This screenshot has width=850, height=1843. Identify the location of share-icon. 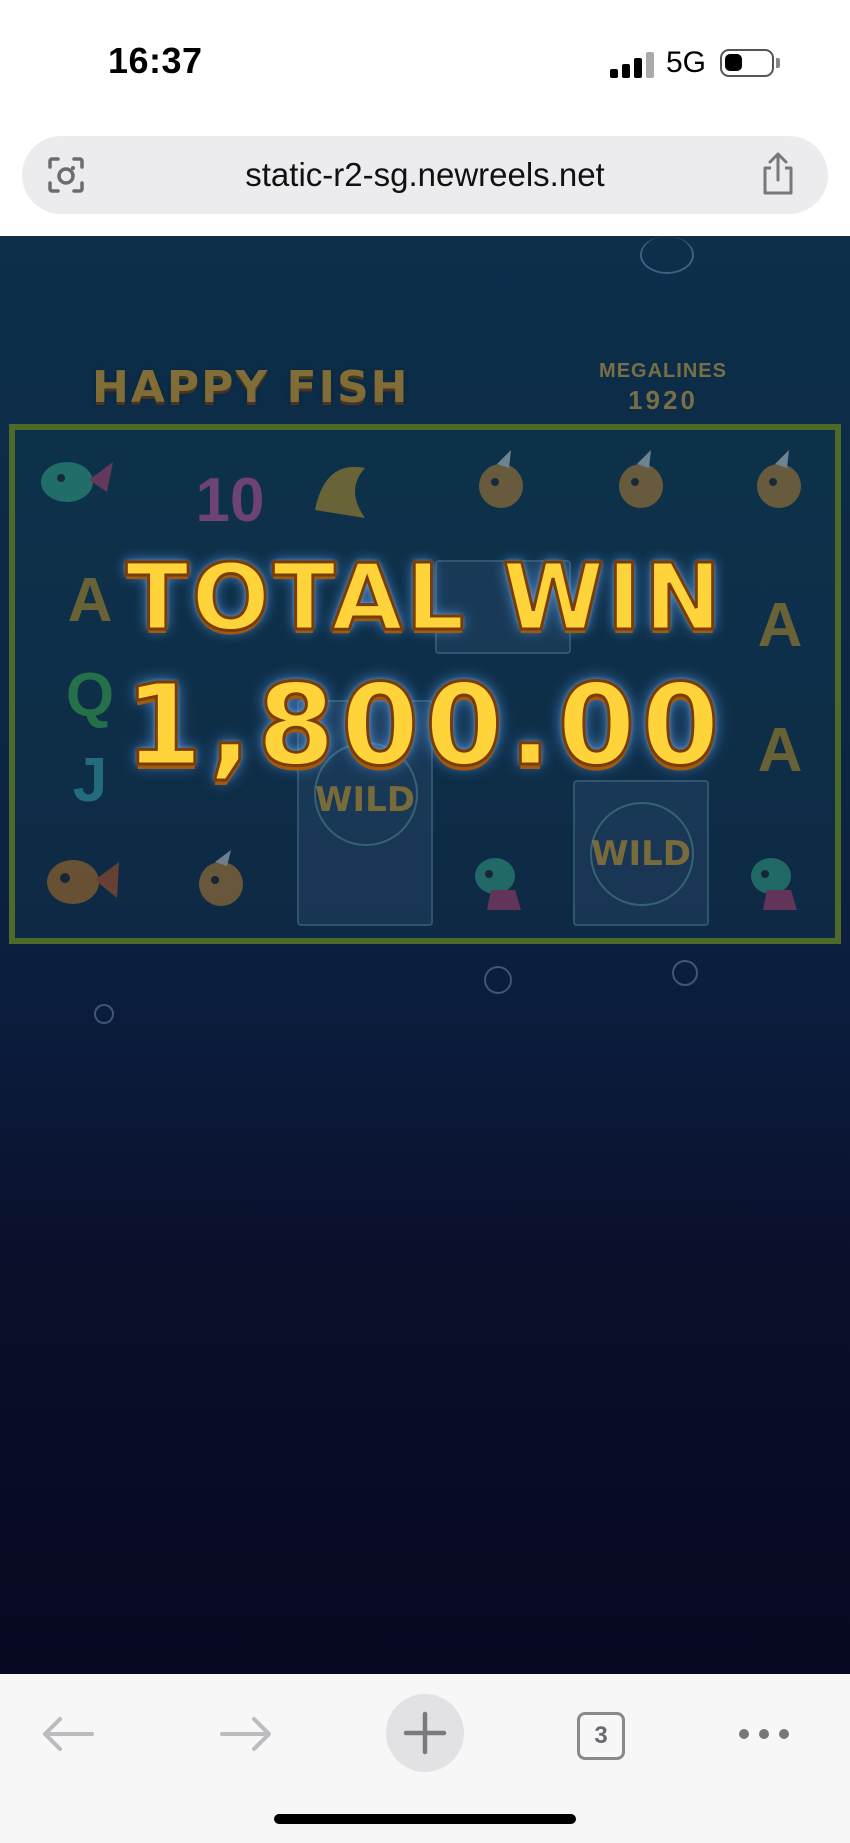
(778, 174).